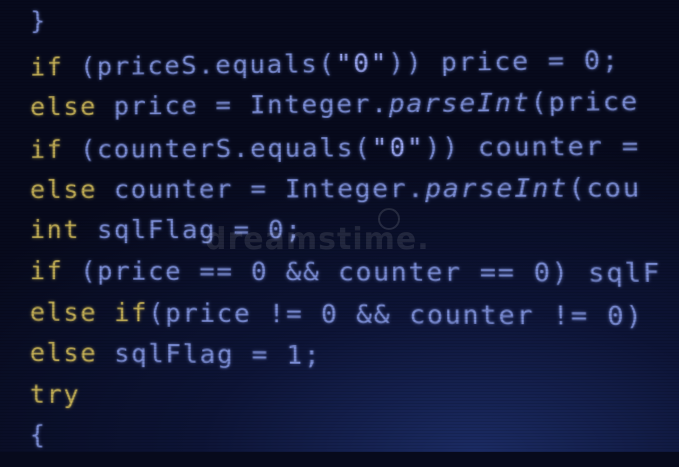 The image size is (679, 467). Describe the element at coordinates (242, 104) in the screenshot. I see `code-token: price = Integer.` at that location.